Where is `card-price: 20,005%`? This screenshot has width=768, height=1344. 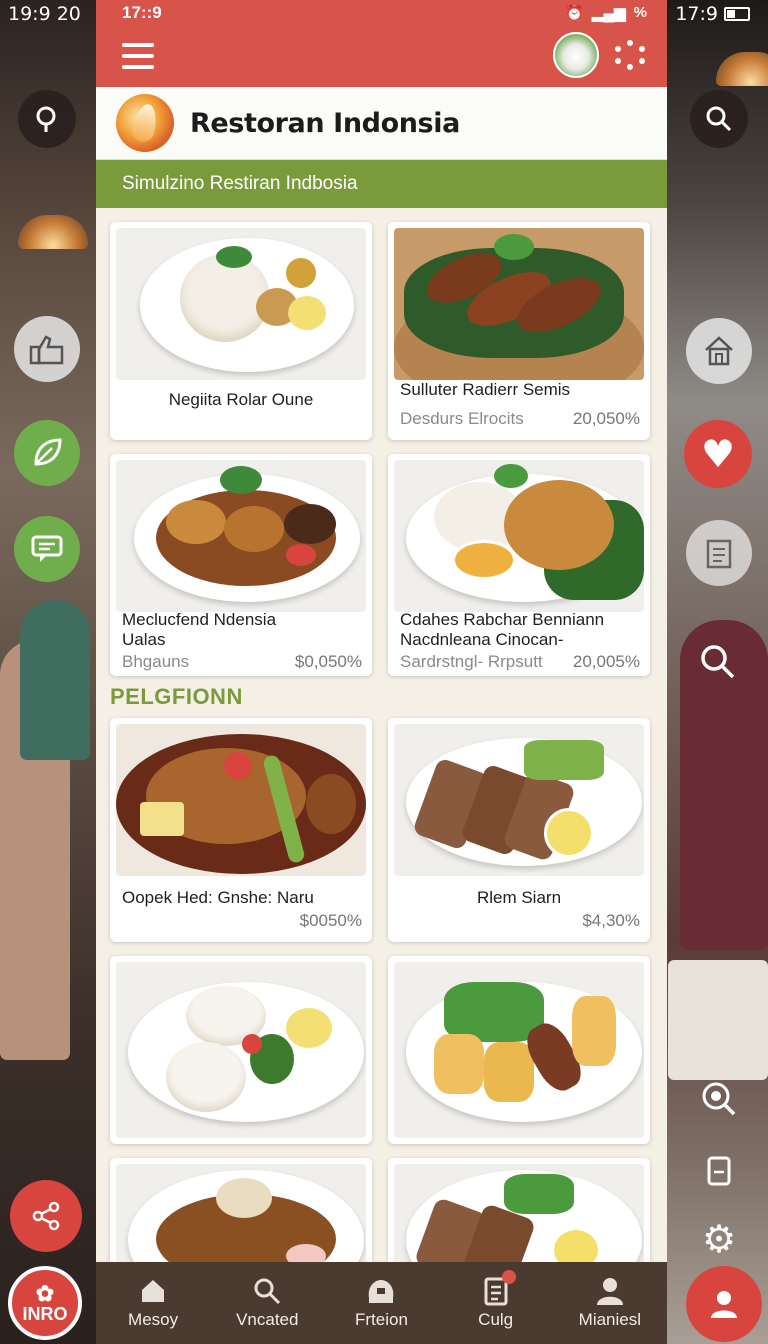
card-price: 20,005% is located at coordinates (606, 661).